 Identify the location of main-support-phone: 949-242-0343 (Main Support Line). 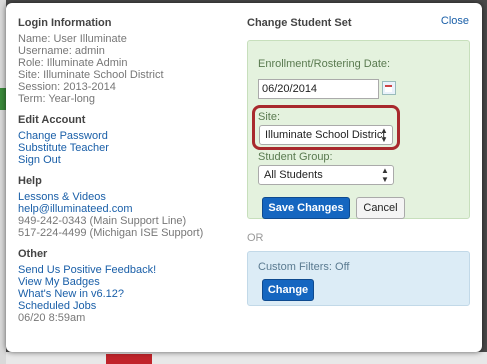
(102, 221).